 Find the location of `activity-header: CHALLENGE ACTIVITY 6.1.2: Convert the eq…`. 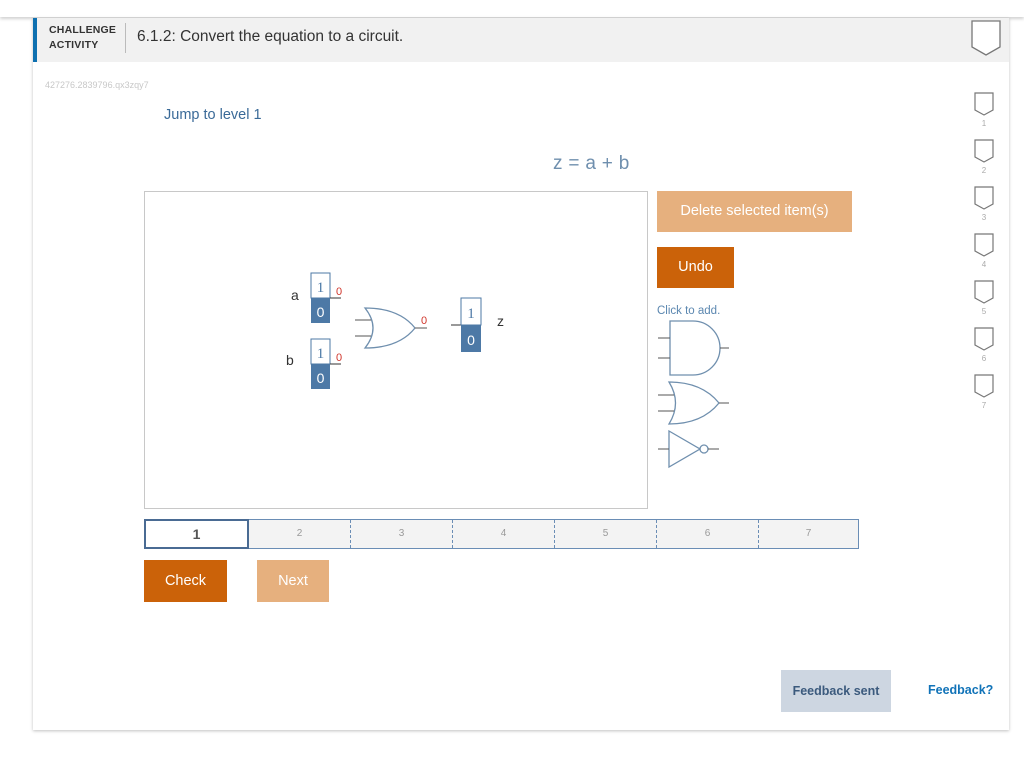

activity-header: CHALLENGE ACTIVITY 6.1.2: Convert the eq… is located at coordinates (521, 40).